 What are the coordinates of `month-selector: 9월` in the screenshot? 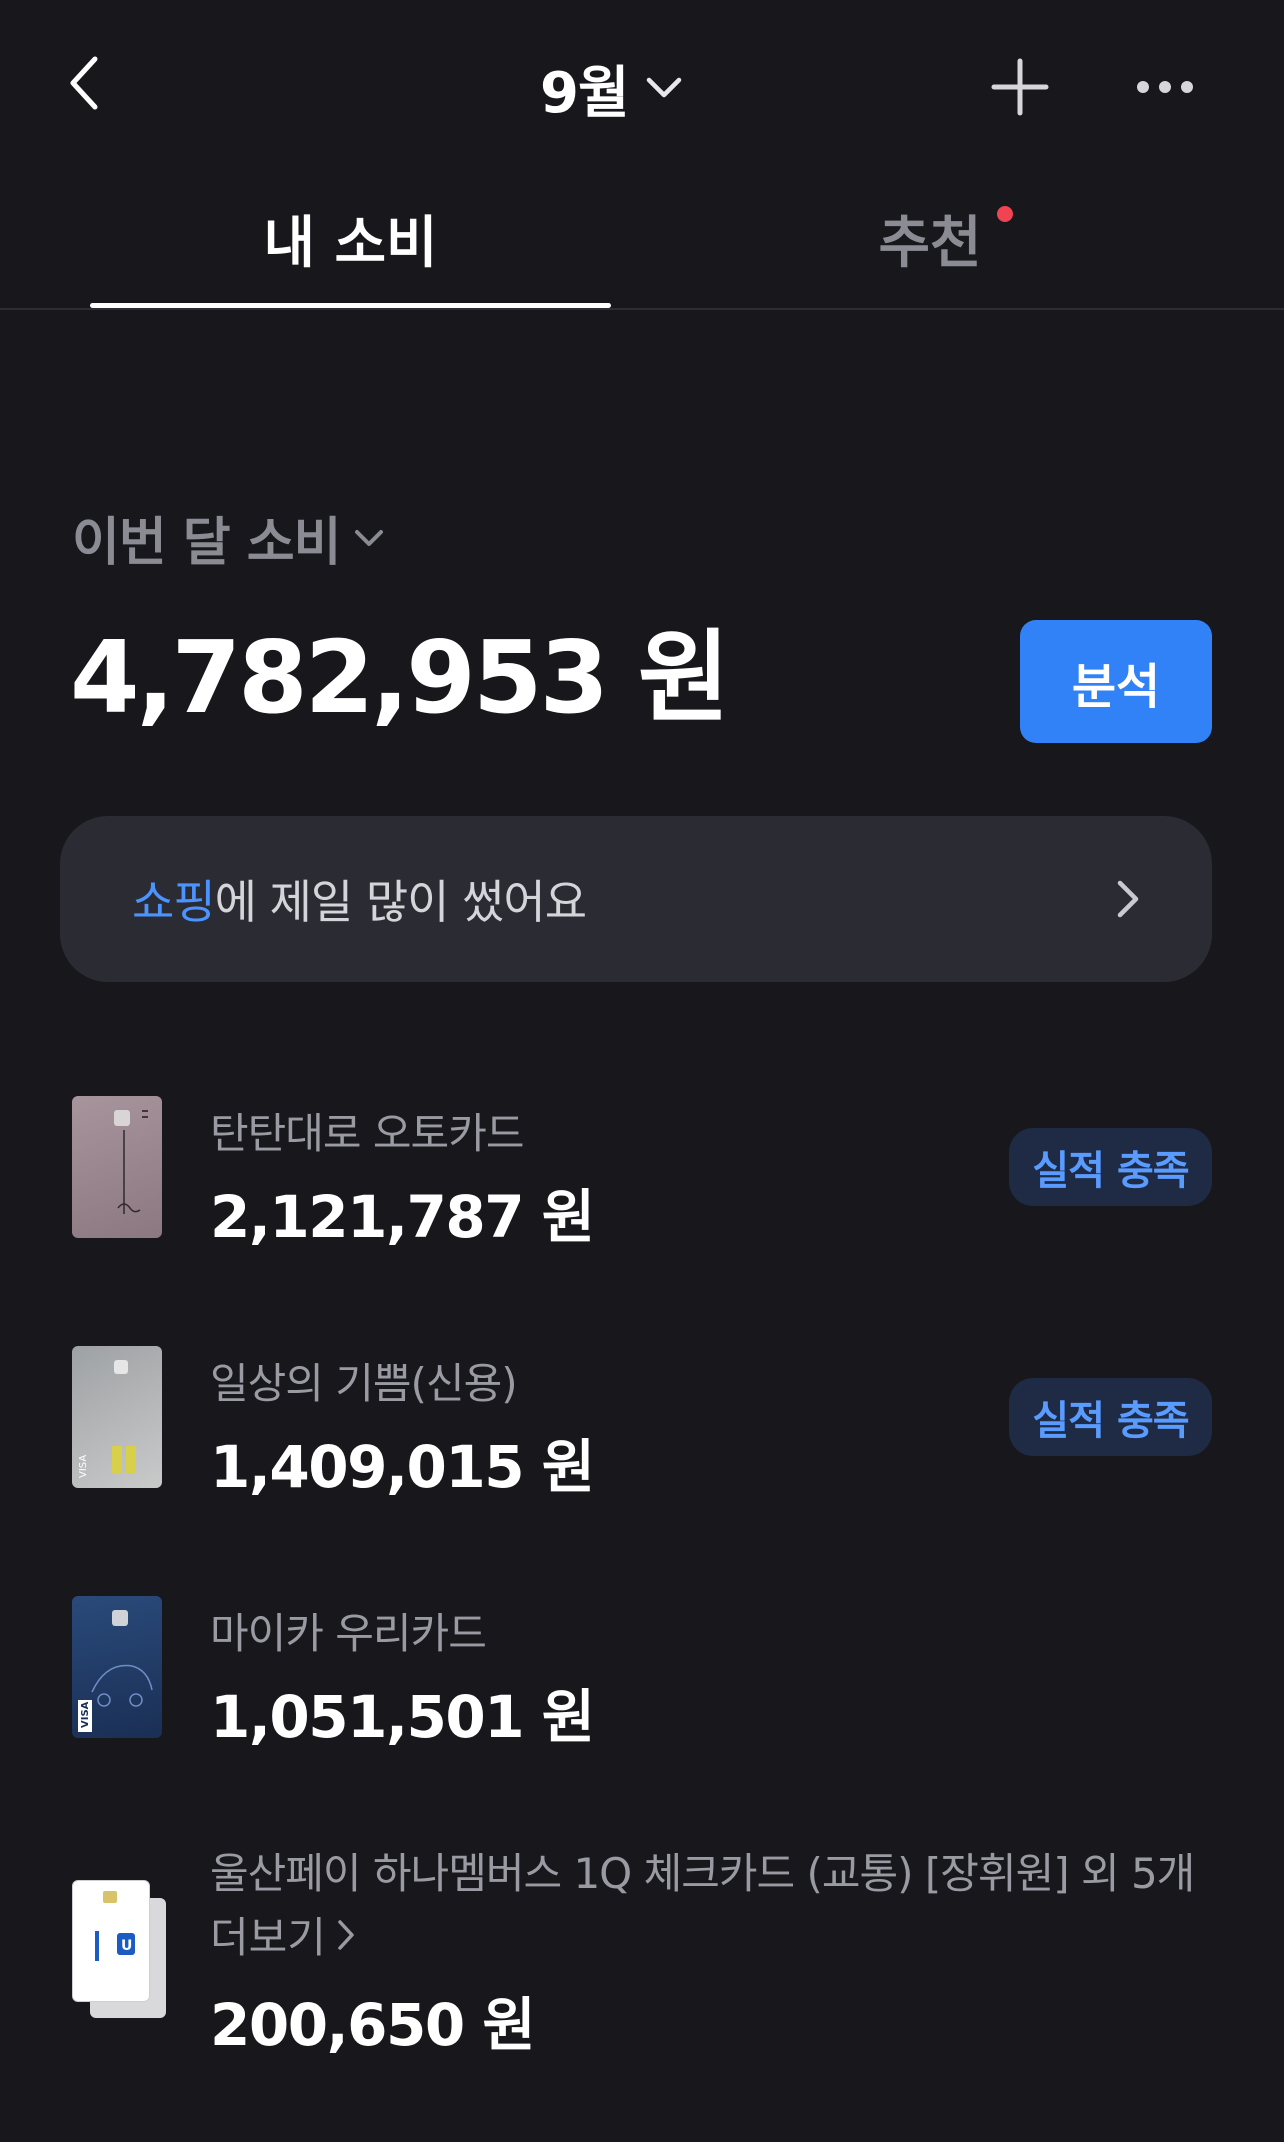 It's located at (611, 88).